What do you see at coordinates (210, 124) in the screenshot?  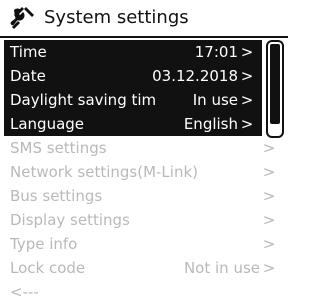 I see `menu-item-value: English` at bounding box center [210, 124].